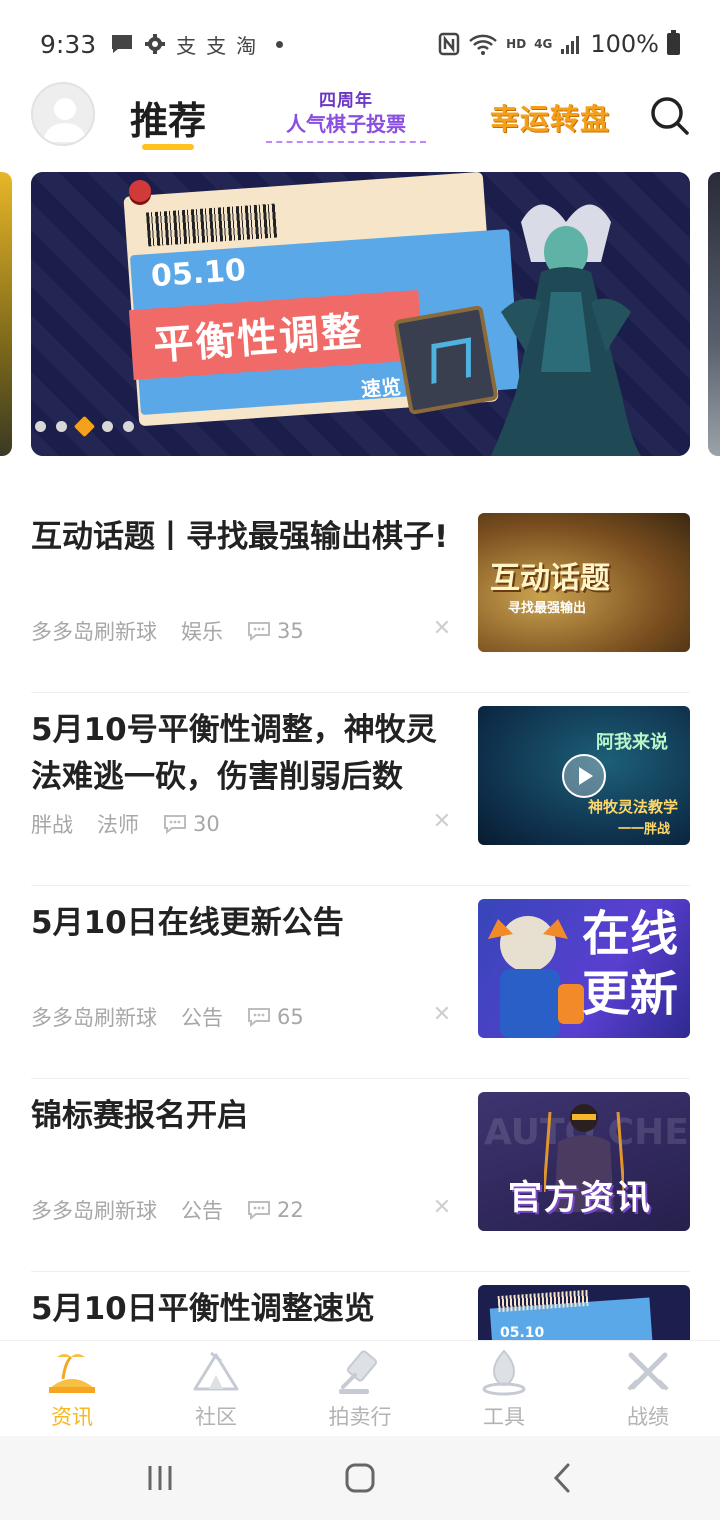 Image resolution: width=720 pixels, height=1520 pixels. I want to click on list-item: 5月10日平衡性调整速览 05.10, so click(360, 1306).